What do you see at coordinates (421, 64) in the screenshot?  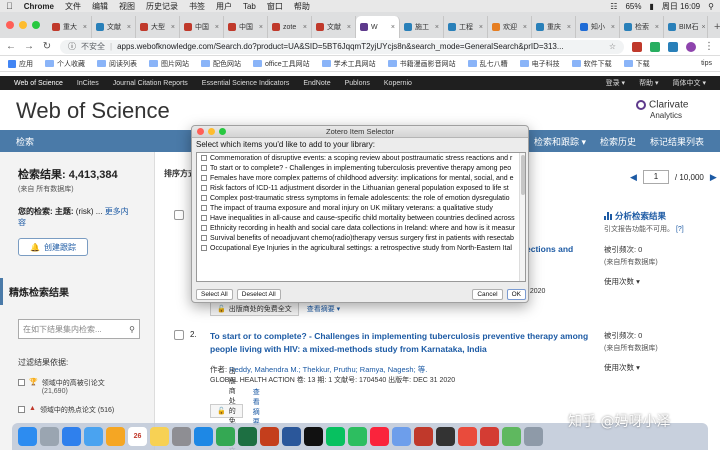 I see `bookmark-item: 书籍漫画影音网站` at bounding box center [421, 64].